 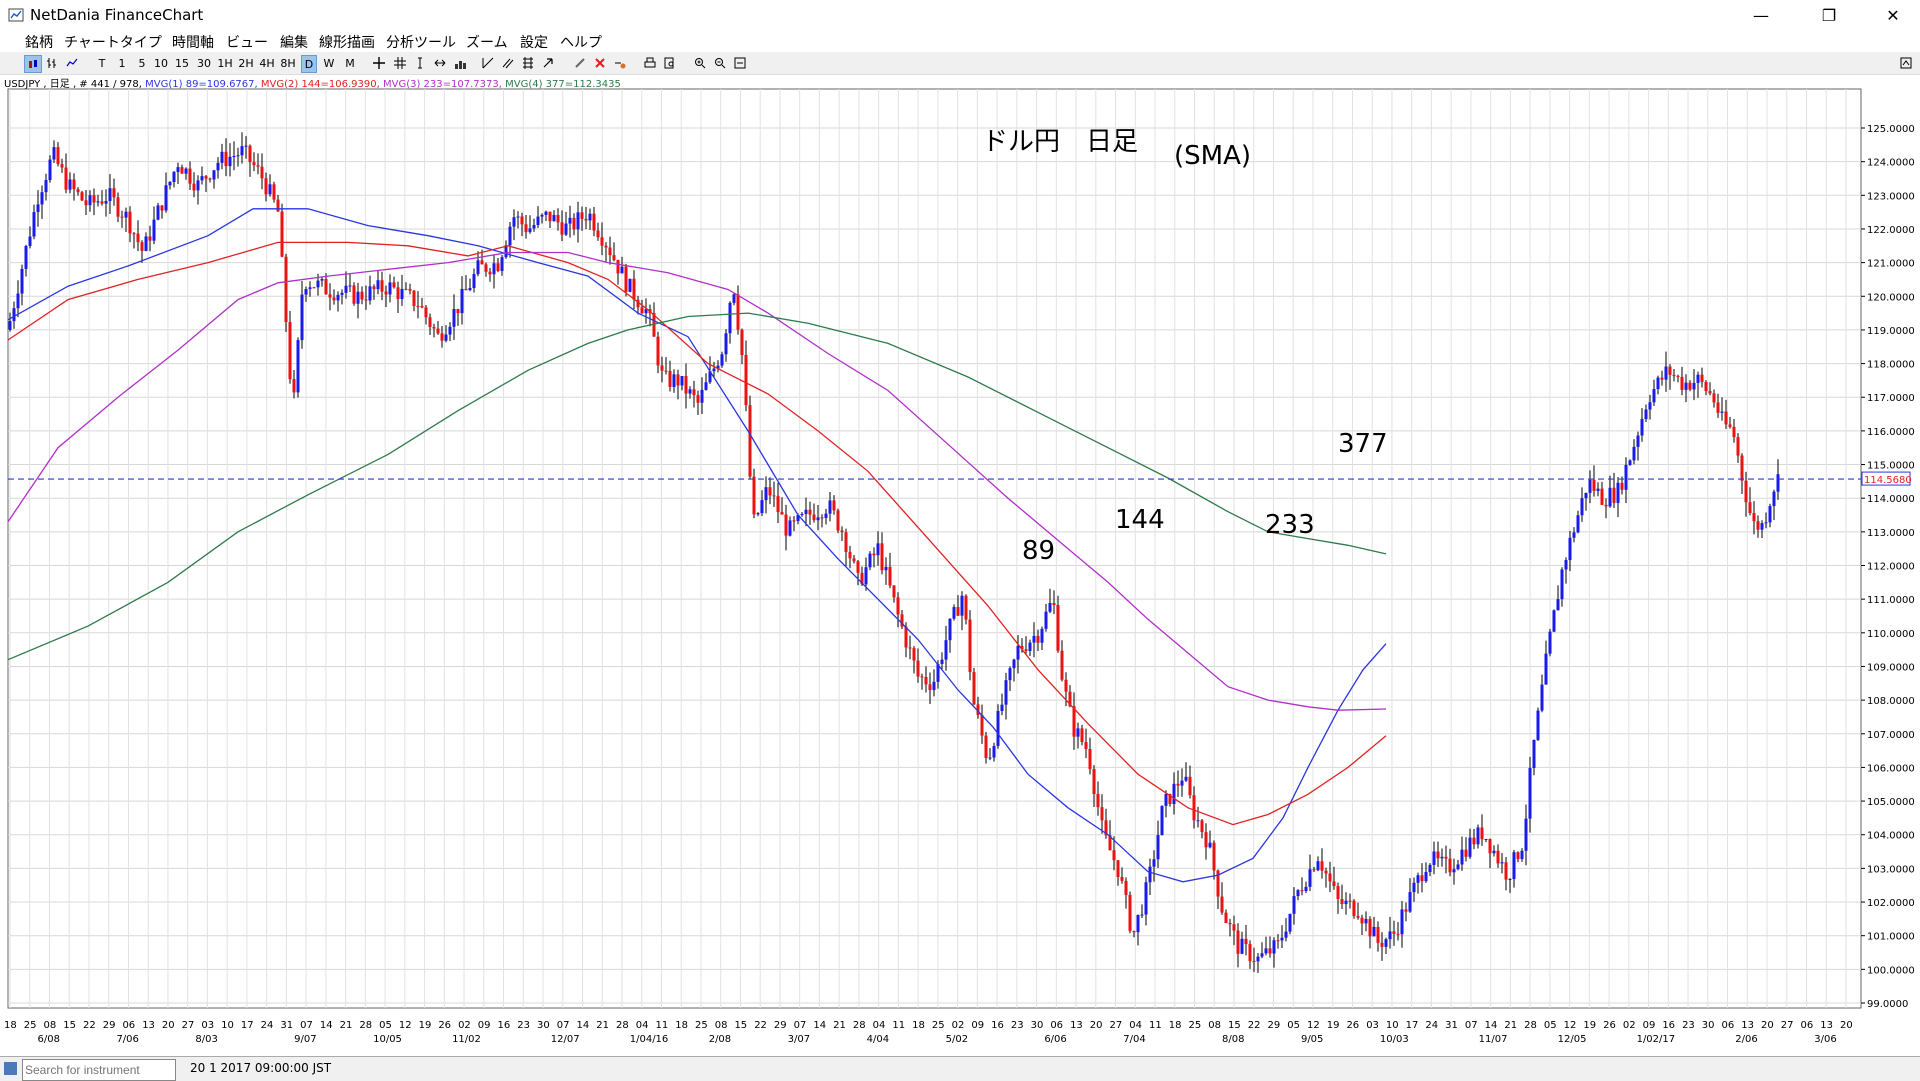 I want to click on minimize-button: —, so click(x=1761, y=15).